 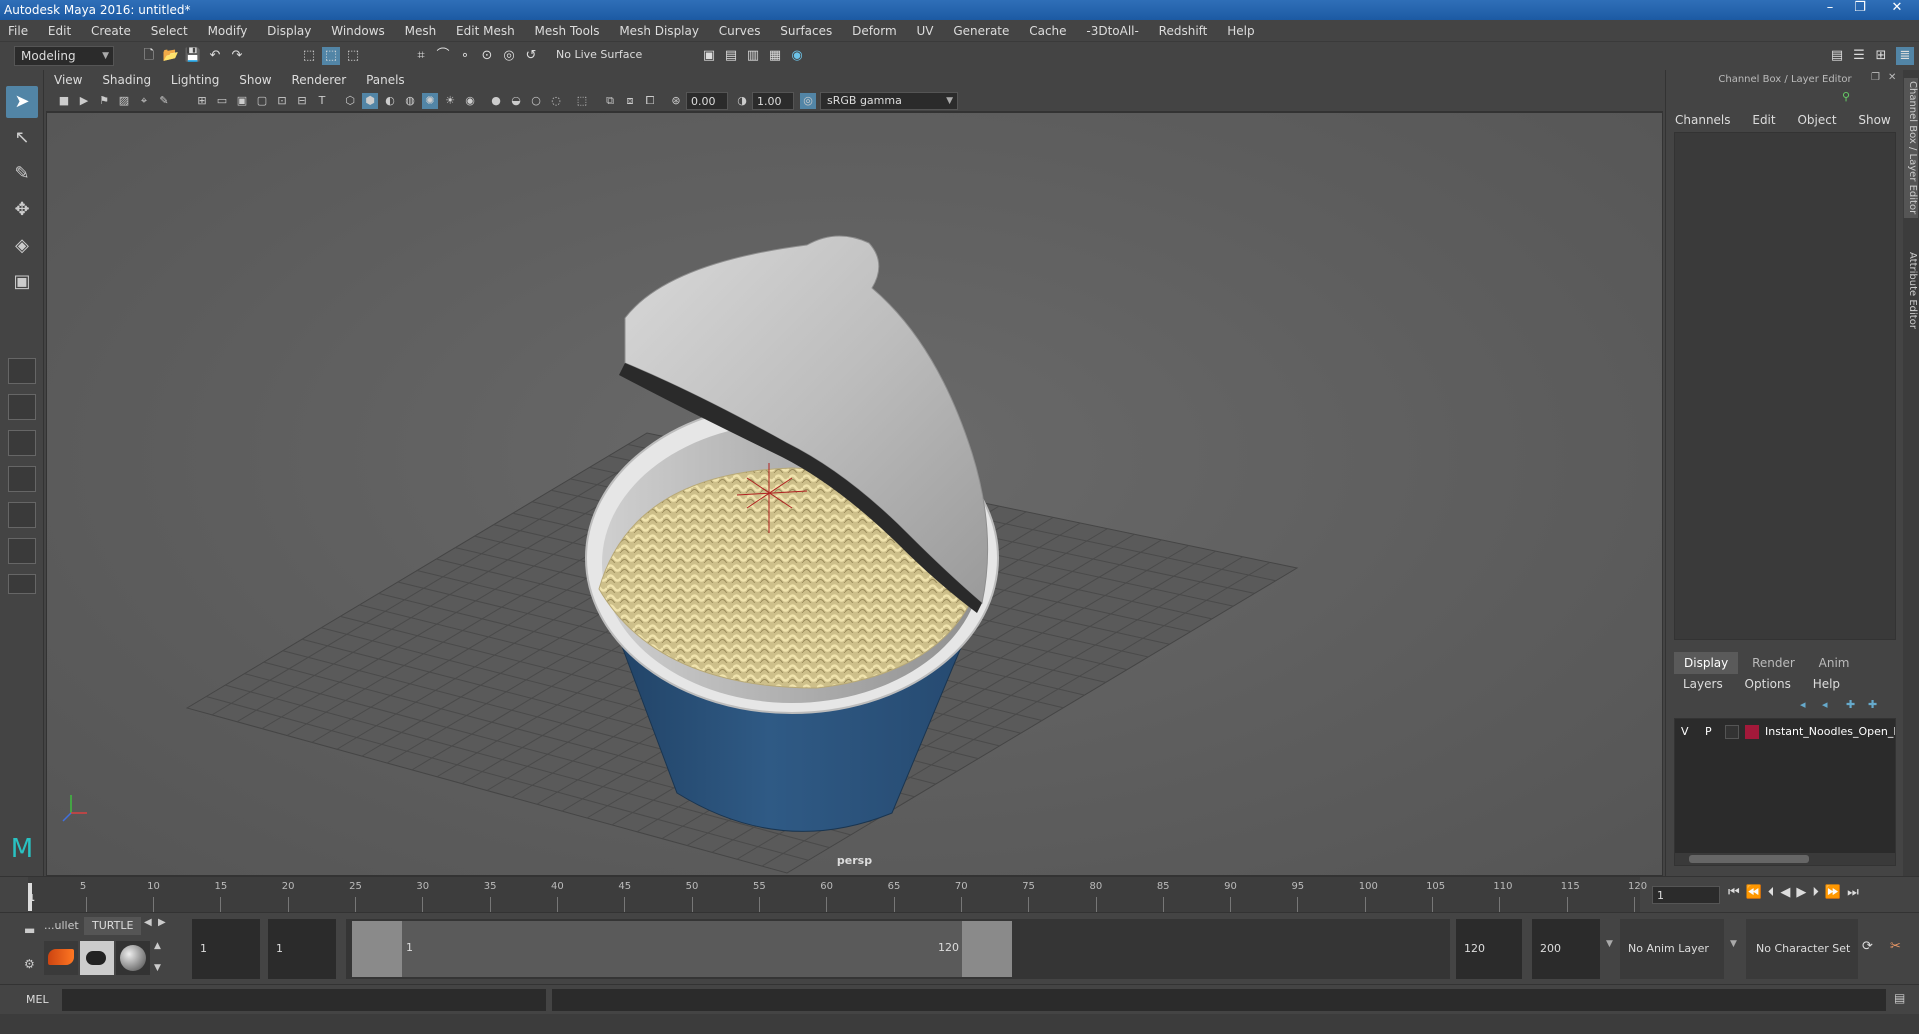 I want to click on shelf-up-icon: ▲, so click(x=157, y=946).